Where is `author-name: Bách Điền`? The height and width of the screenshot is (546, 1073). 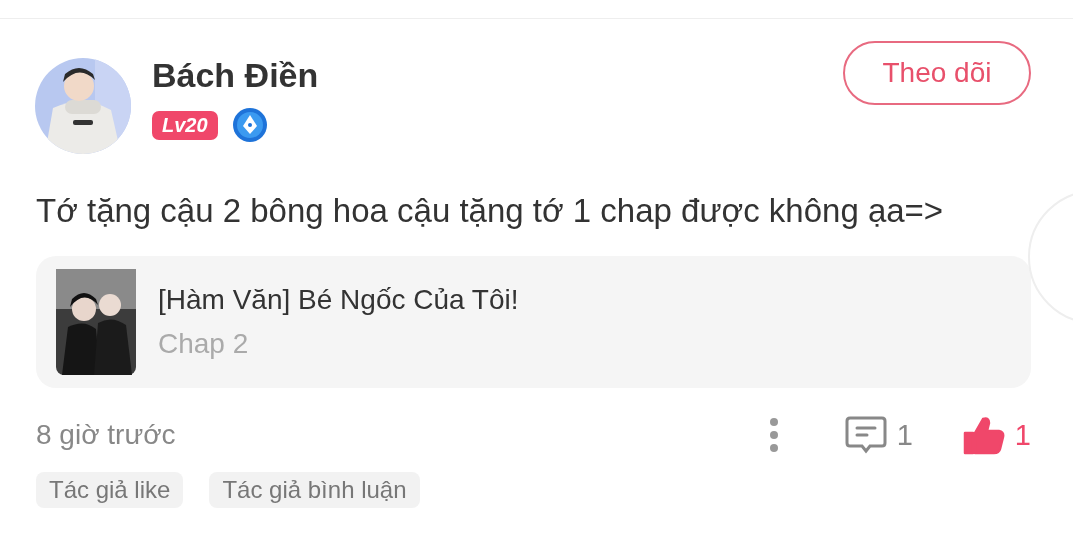 author-name: Bách Điền is located at coordinates (235, 75).